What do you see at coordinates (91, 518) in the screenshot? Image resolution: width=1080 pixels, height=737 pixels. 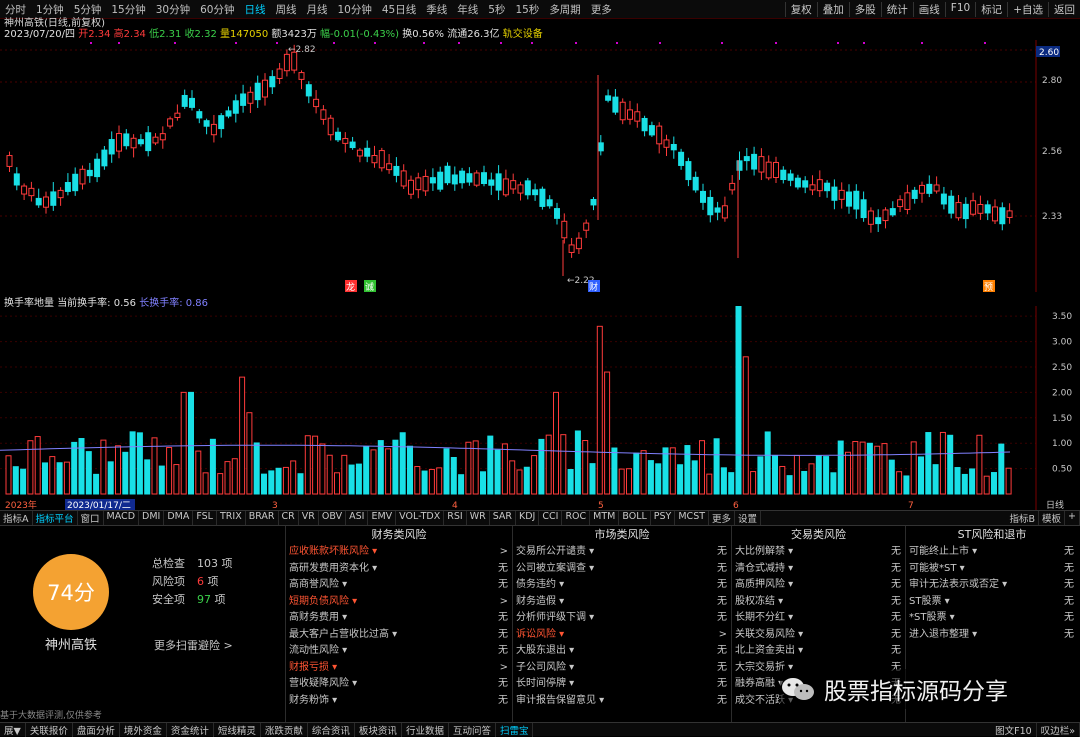 I see `indicator-tab-item: 窗口` at bounding box center [91, 518].